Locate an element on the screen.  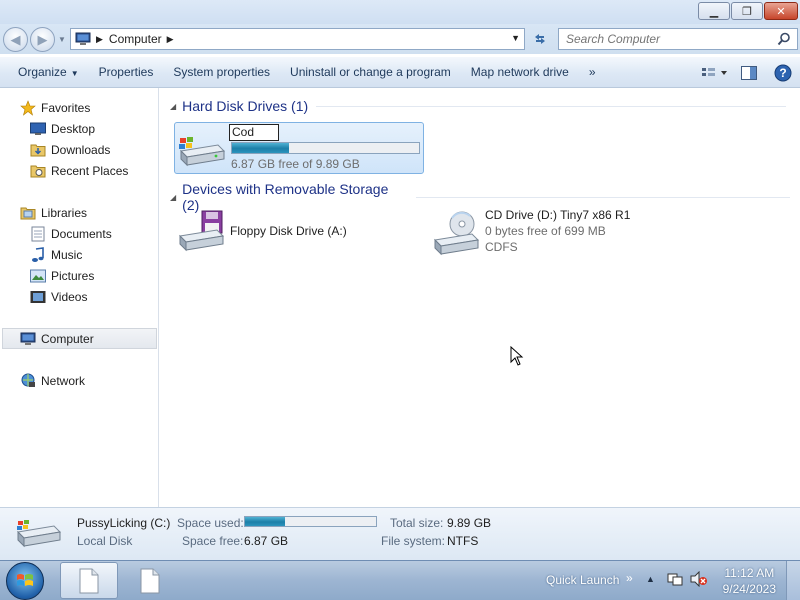
quick-launch-expand-icon: » is located at coordinates (629, 578).